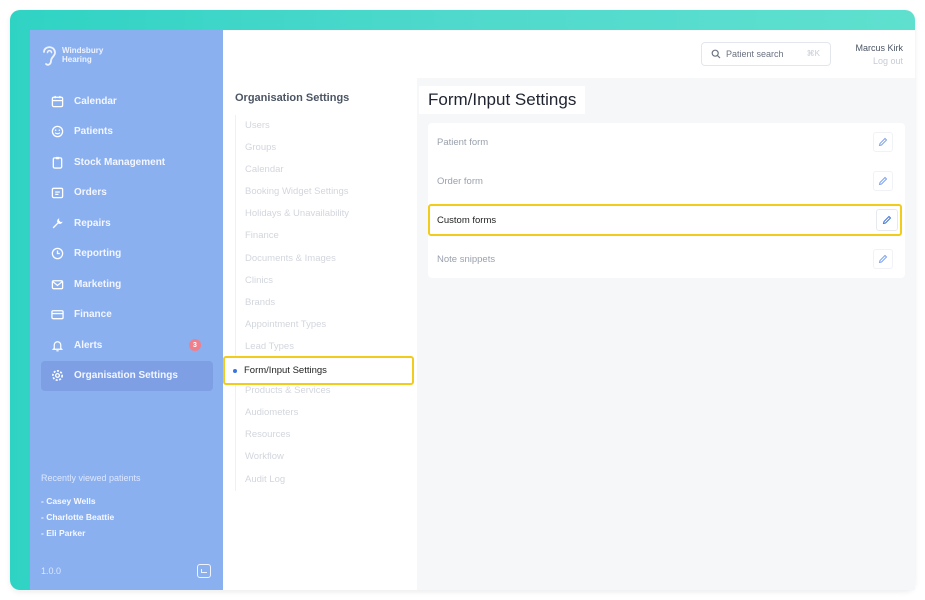  Describe the element at coordinates (292, 192) in the screenshot. I see `settings-item-booking-widget: Booking Widget Settings` at that location.